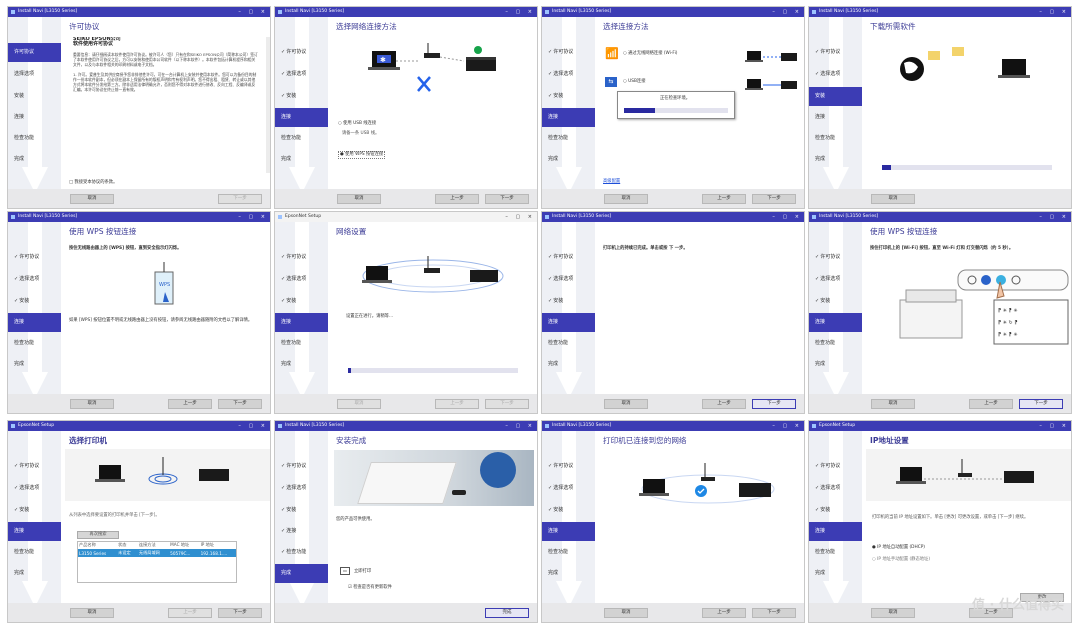 This screenshot has height=628, width=1080. What do you see at coordinates (114, 515) in the screenshot?
I see `instruction-text: 从列表中选择要设置的打印机并单击 [下一步]。` at bounding box center [114, 515].